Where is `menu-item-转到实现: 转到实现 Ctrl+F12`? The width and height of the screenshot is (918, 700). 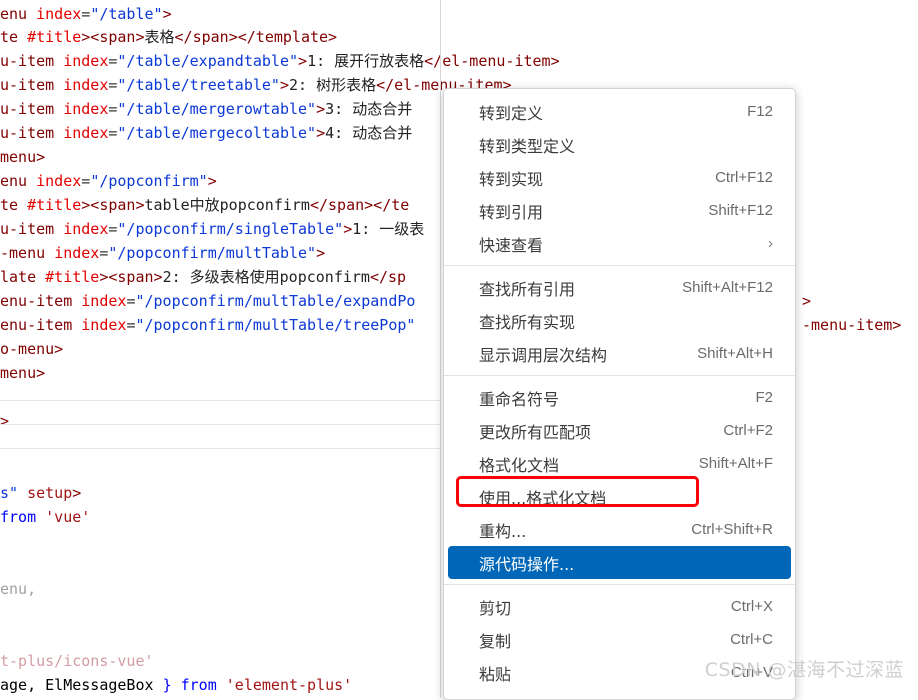
menu-item-转到实现: 转到实现 Ctrl+F12 is located at coordinates (619, 177).